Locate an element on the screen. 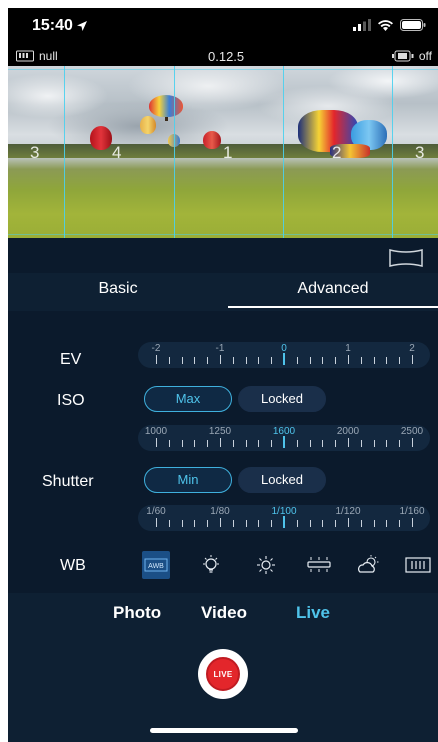  location-arrow-icon is located at coordinates (81, 26).